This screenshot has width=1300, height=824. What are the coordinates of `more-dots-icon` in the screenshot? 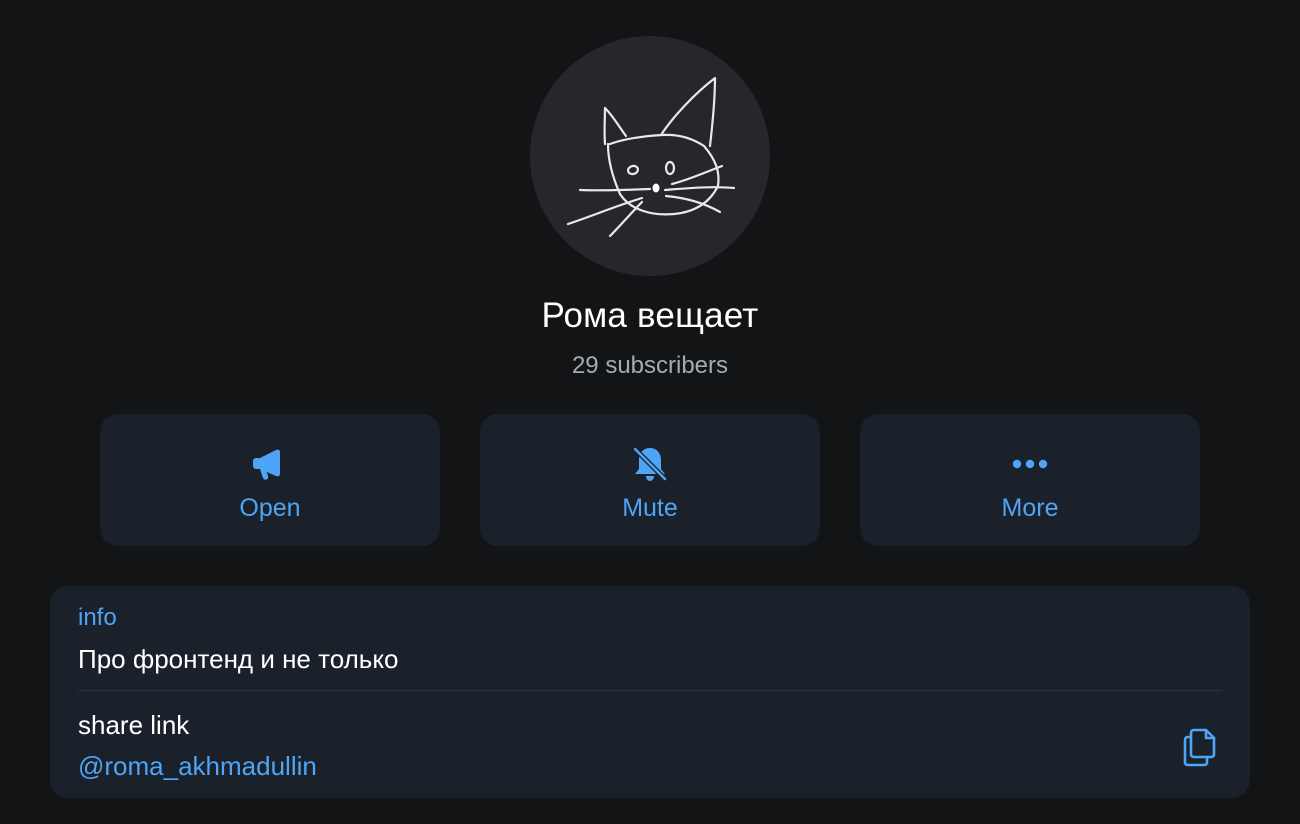 It's located at (1030, 464).